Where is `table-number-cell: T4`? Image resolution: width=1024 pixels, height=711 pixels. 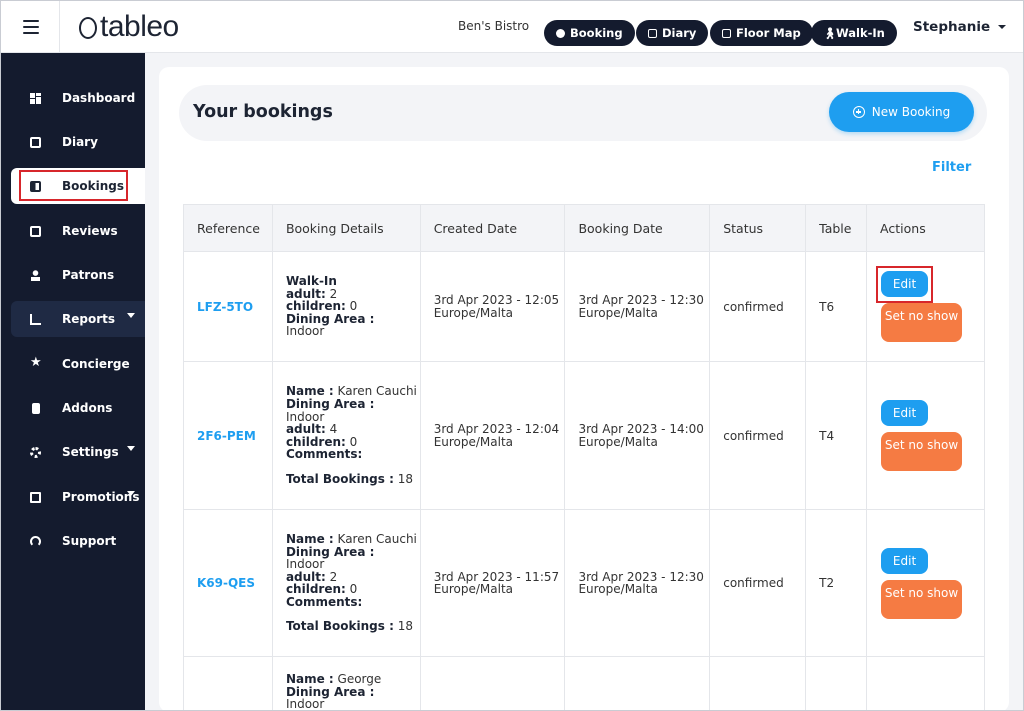 table-number-cell: T4 is located at coordinates (836, 435).